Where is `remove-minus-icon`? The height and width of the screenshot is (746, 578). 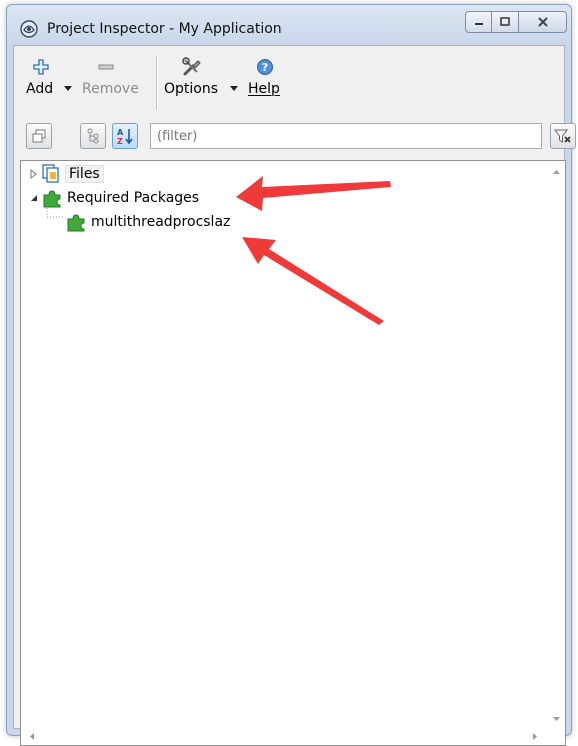 remove-minus-icon is located at coordinates (106, 67).